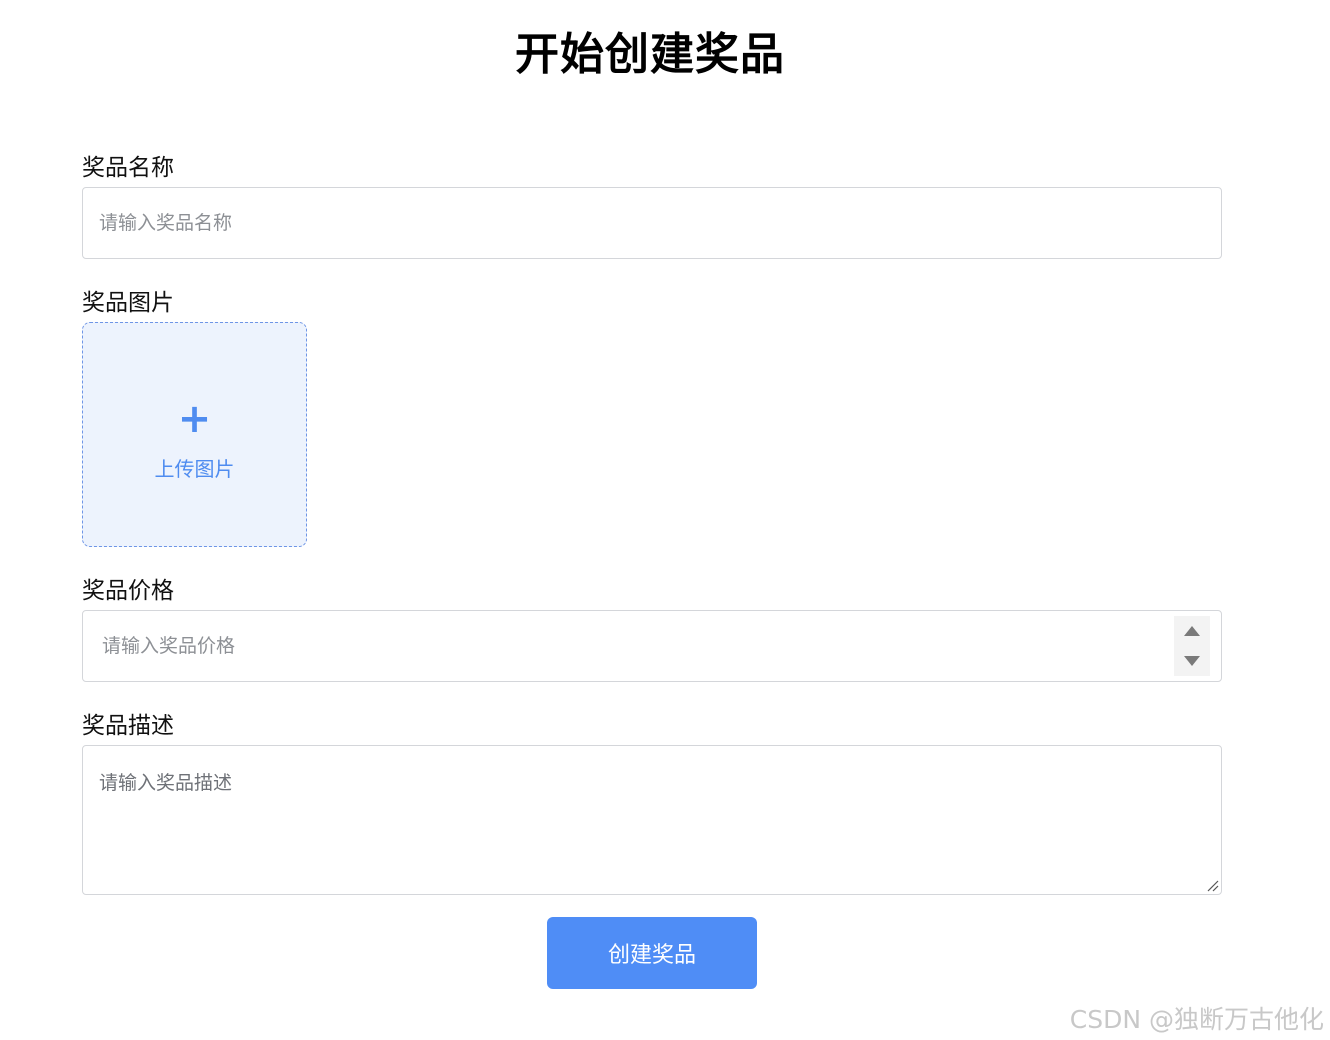 The width and height of the screenshot is (1330, 1040). Describe the element at coordinates (128, 726) in the screenshot. I see `prize-description-label: 奖品描述` at that location.